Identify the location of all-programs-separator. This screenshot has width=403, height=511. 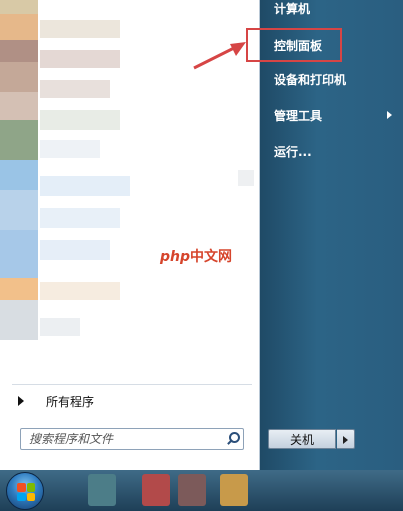
(132, 384).